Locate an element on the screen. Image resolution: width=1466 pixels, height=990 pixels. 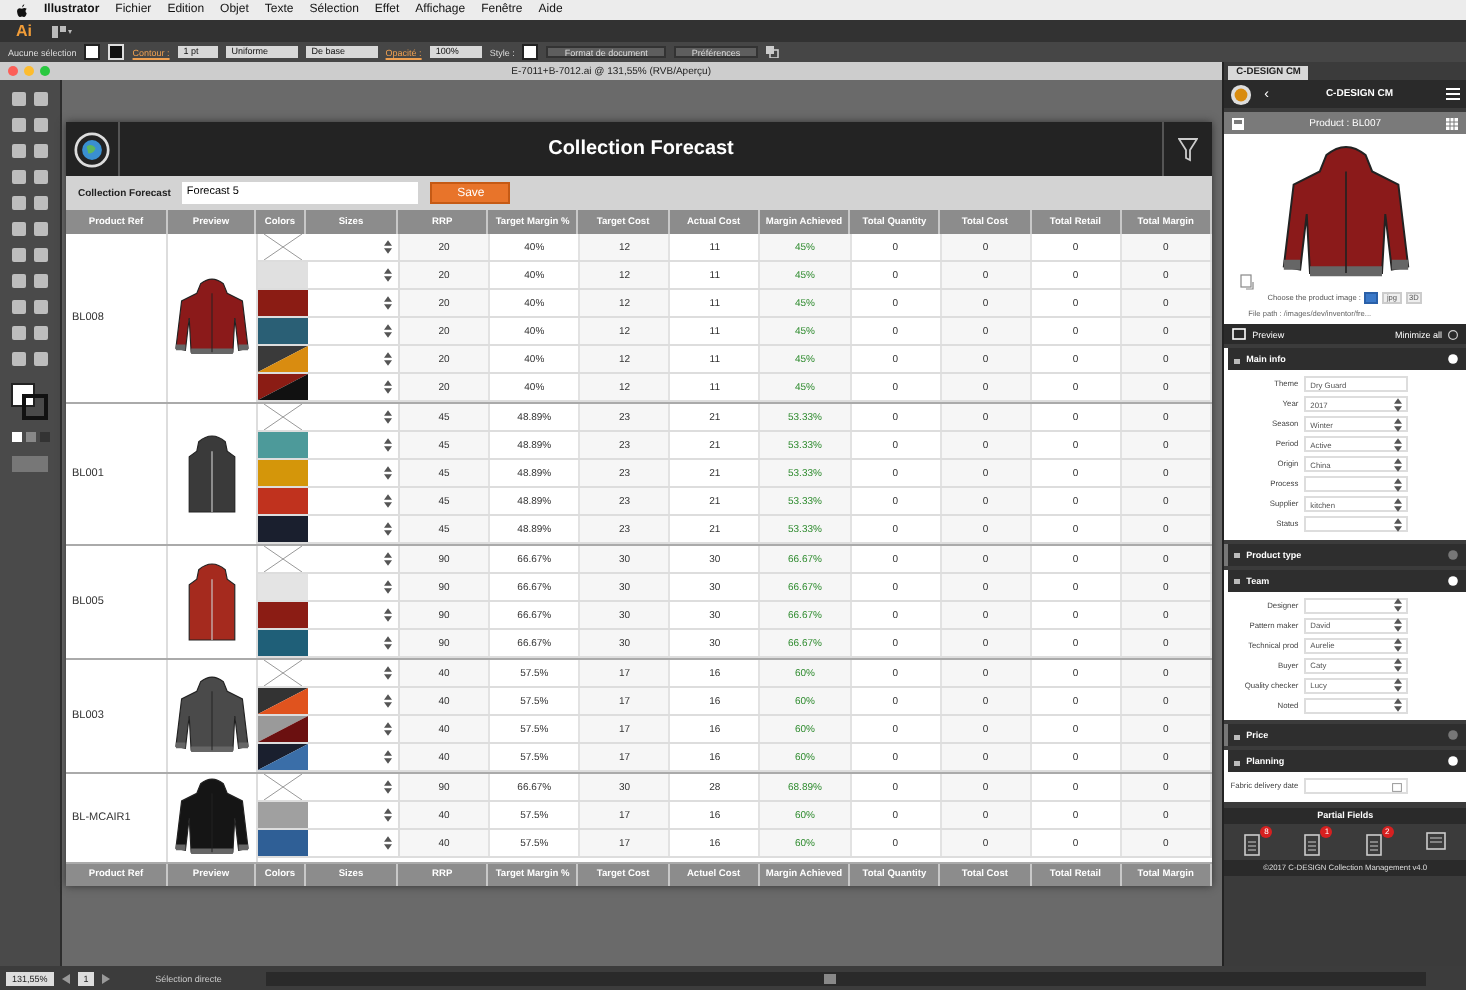
logo-icon is located at coordinates (1241, 94).